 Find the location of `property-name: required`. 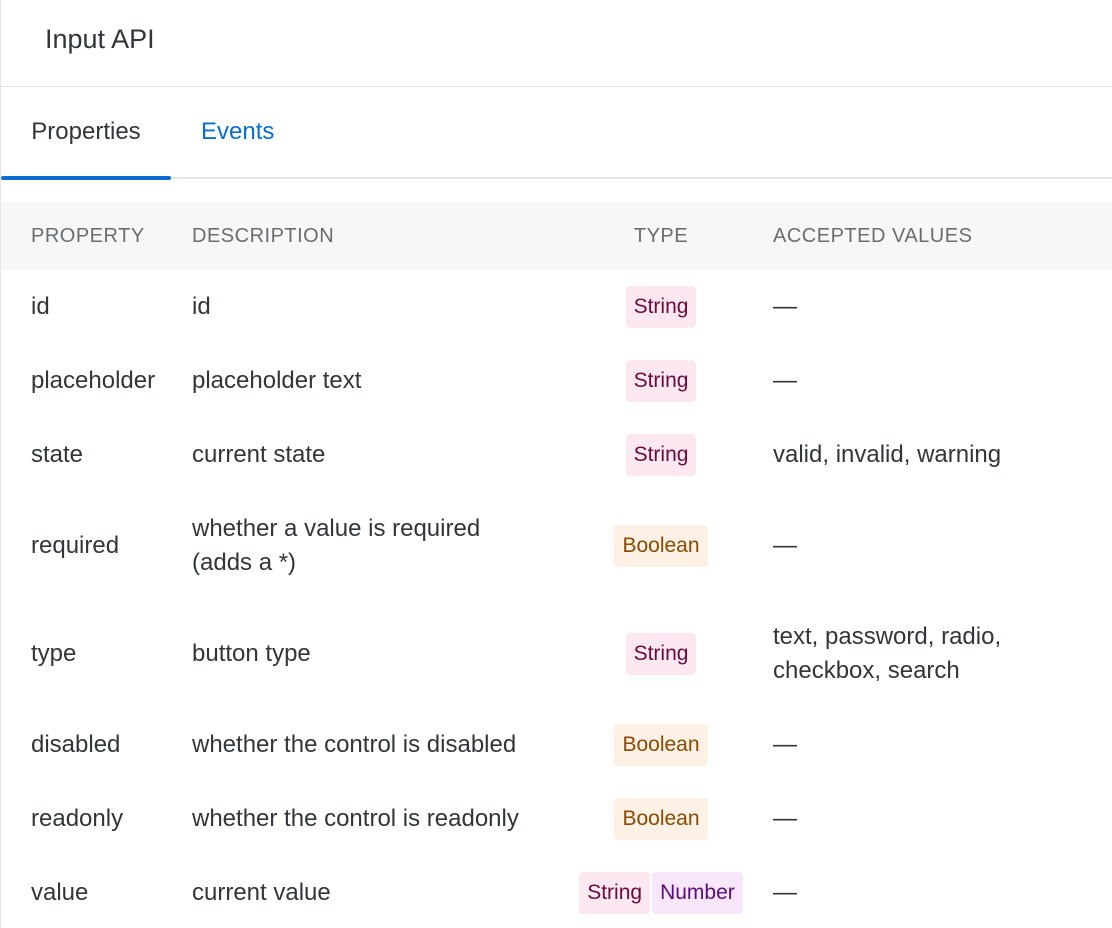

property-name: required is located at coordinates (75, 545).